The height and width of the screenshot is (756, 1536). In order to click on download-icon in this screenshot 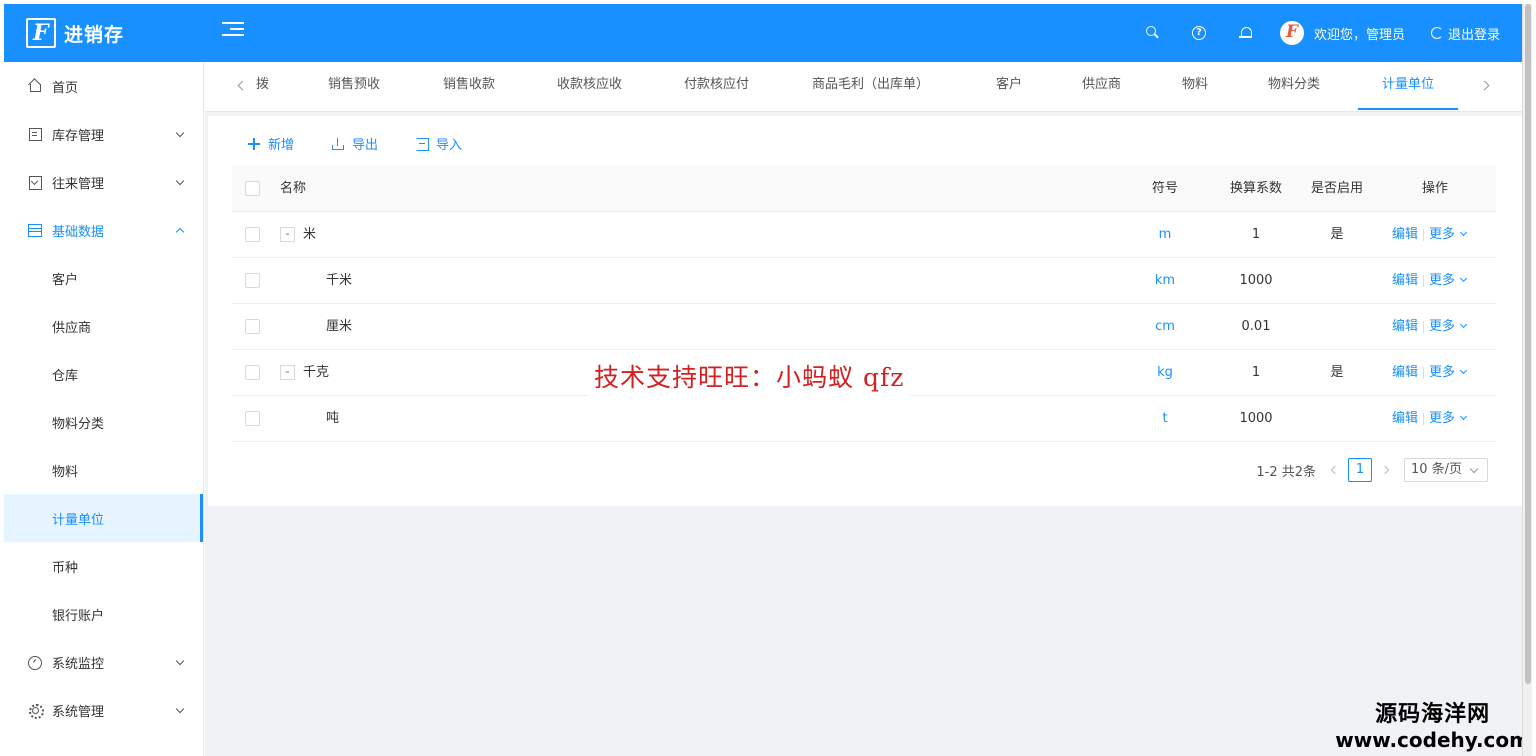, I will do `click(338, 143)`.